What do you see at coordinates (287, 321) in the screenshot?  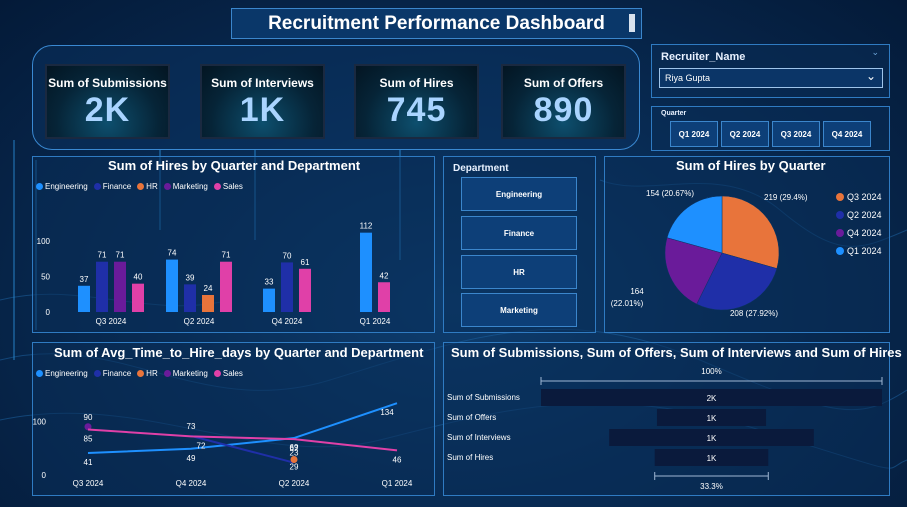 I see `x-tick-label: Q4 2024` at bounding box center [287, 321].